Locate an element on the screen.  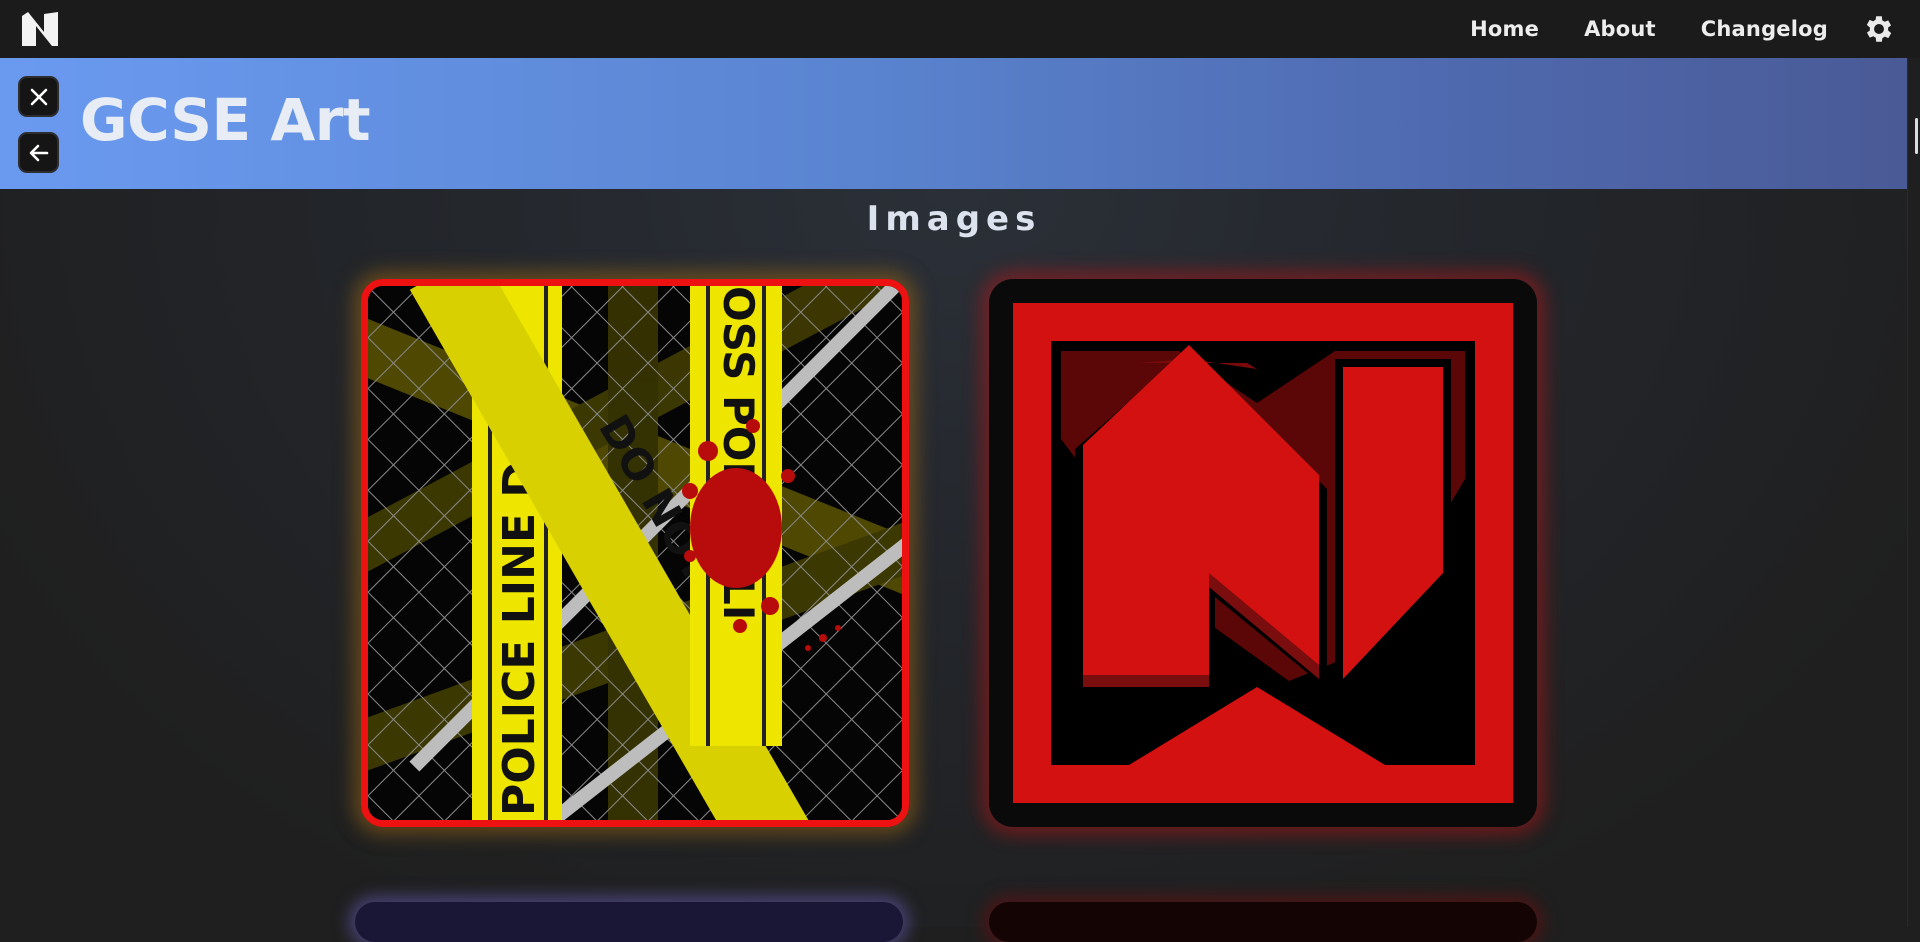
top-navbar: Home About Changelog is located at coordinates (960, 29).